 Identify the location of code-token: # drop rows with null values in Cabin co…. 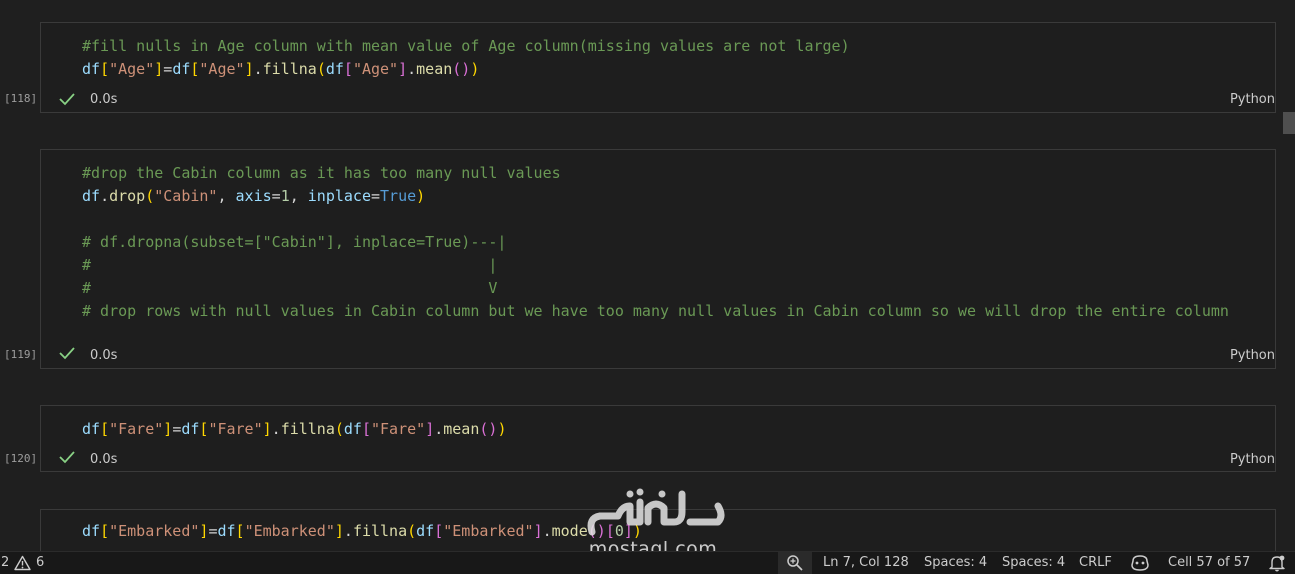
(655, 311).